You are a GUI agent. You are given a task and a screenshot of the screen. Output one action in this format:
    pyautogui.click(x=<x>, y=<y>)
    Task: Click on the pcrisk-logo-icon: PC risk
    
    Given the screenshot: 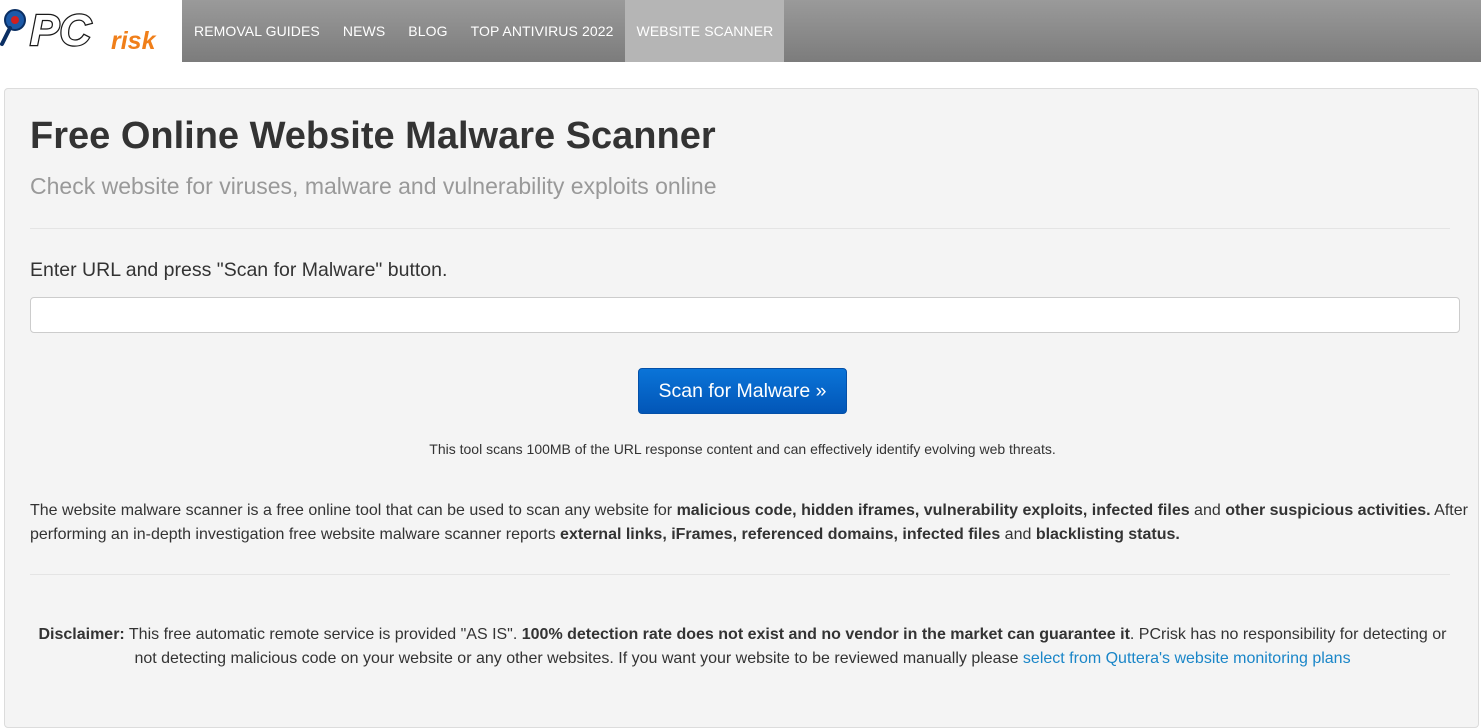 What is the action you would take?
    pyautogui.click(x=78, y=30)
    